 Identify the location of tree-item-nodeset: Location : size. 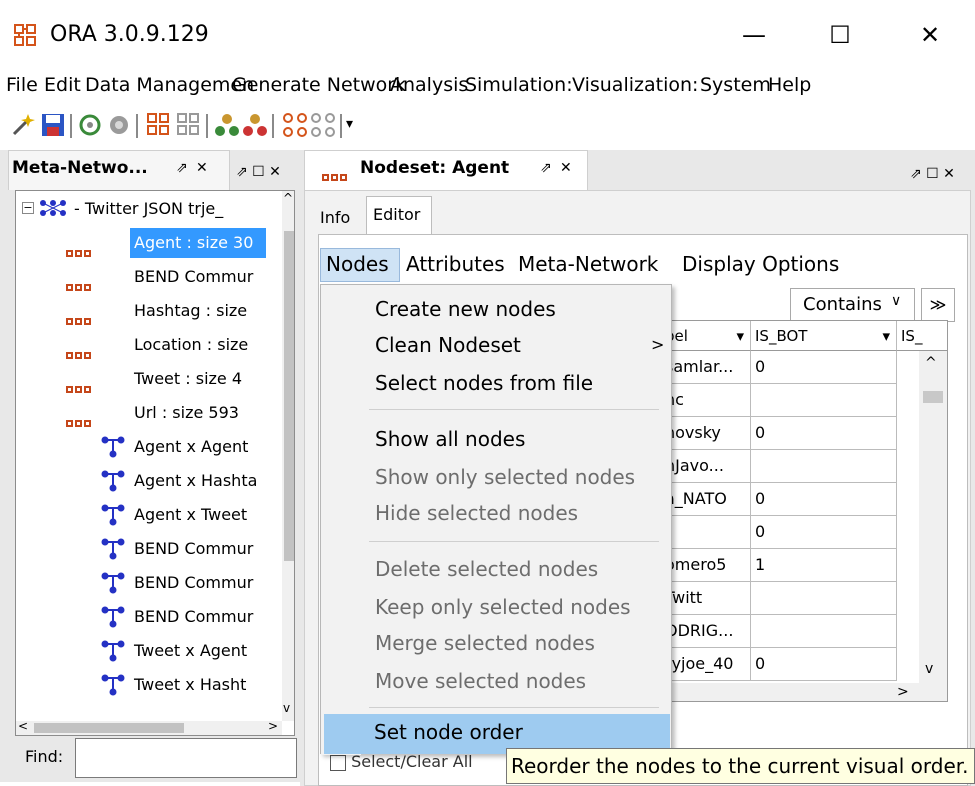
(141, 349).